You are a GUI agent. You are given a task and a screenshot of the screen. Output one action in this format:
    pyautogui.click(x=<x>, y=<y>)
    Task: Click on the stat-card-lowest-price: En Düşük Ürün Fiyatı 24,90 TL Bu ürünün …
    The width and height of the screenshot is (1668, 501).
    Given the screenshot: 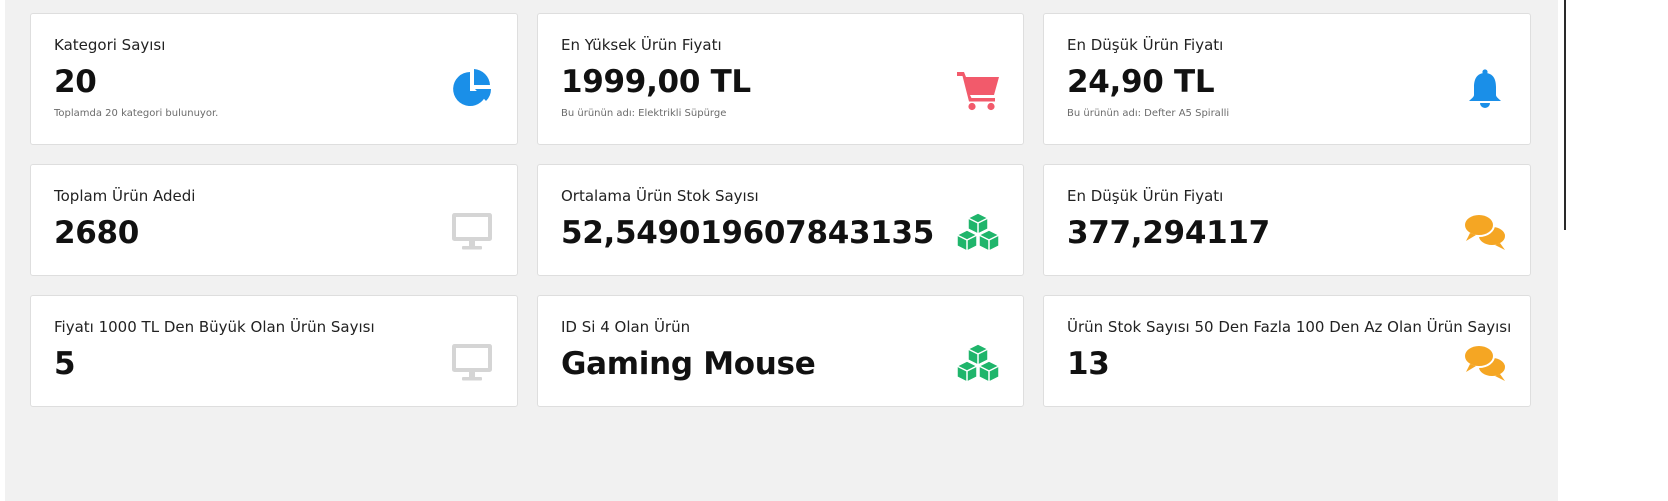 What is the action you would take?
    pyautogui.click(x=1287, y=79)
    